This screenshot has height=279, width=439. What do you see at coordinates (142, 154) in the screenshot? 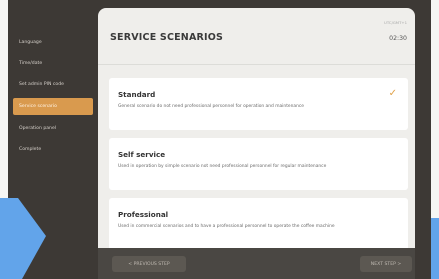
I see `option-title: Self service` at bounding box center [142, 154].